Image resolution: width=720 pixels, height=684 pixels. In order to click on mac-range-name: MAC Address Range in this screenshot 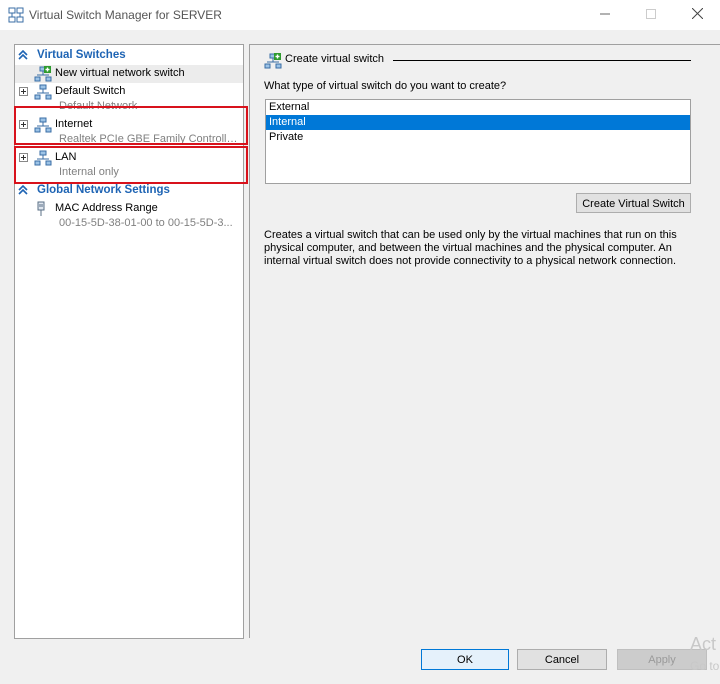, I will do `click(106, 208)`.